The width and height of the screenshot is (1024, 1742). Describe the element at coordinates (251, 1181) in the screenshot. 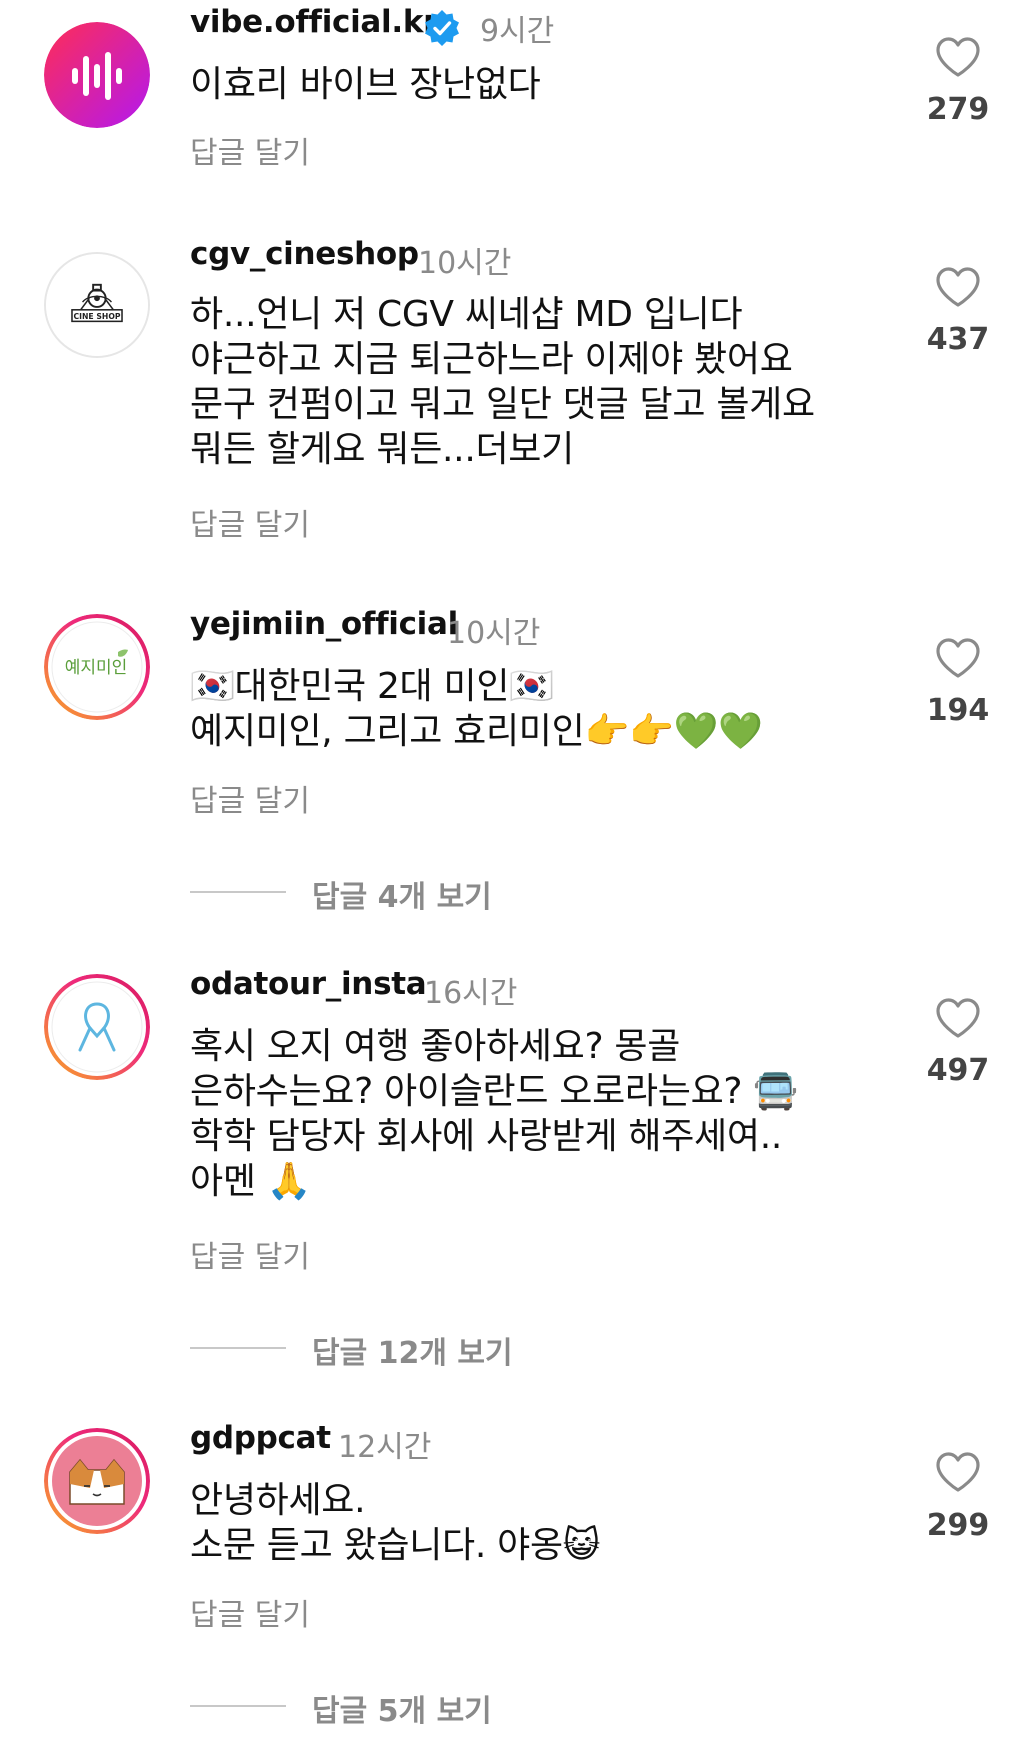

I see `comment-line: 아멘 🙏` at that location.